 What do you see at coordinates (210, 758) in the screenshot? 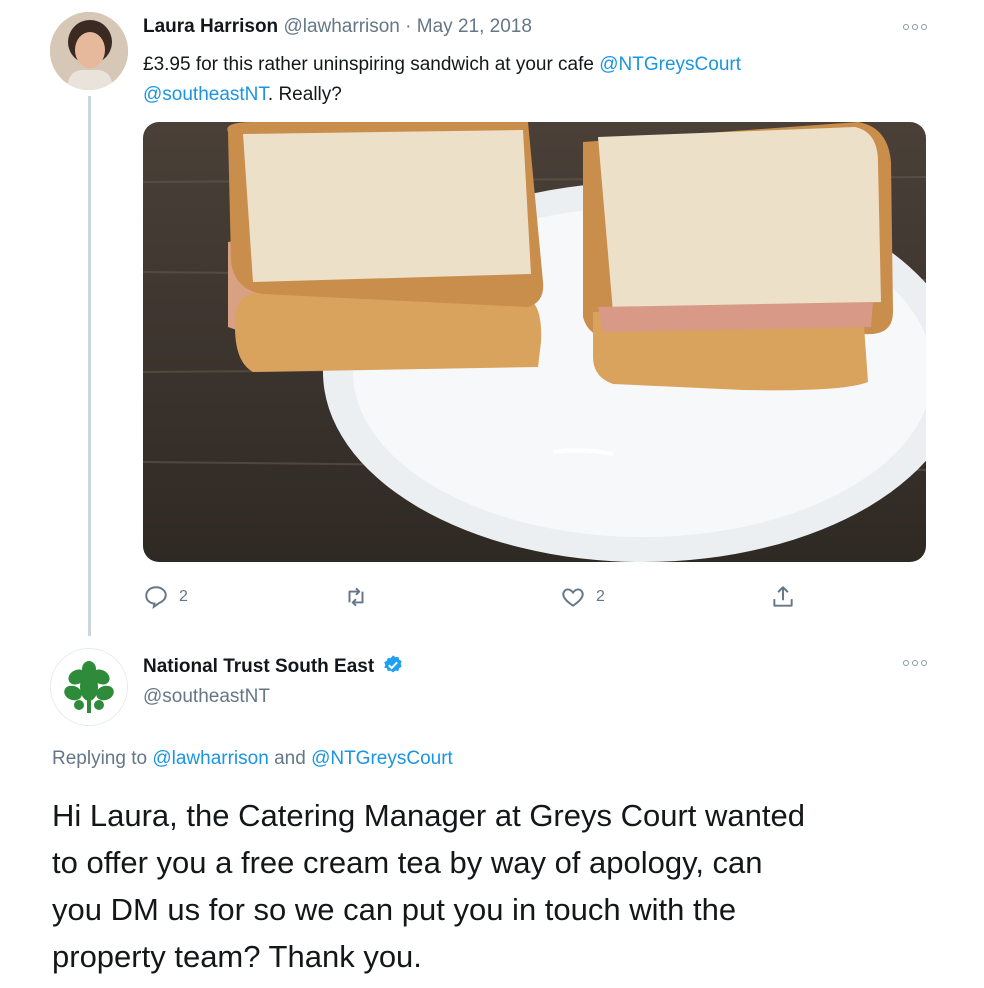
I see `mention-link: @lawharrison` at bounding box center [210, 758].